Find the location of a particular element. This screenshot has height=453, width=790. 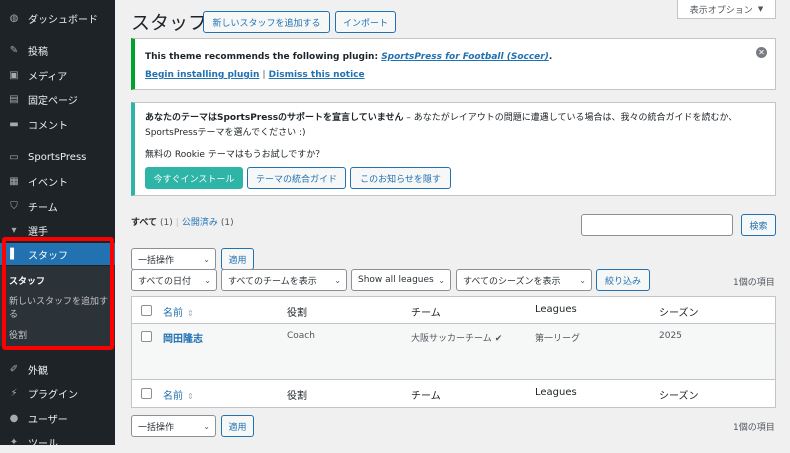

search-button: 検索 is located at coordinates (758, 225).